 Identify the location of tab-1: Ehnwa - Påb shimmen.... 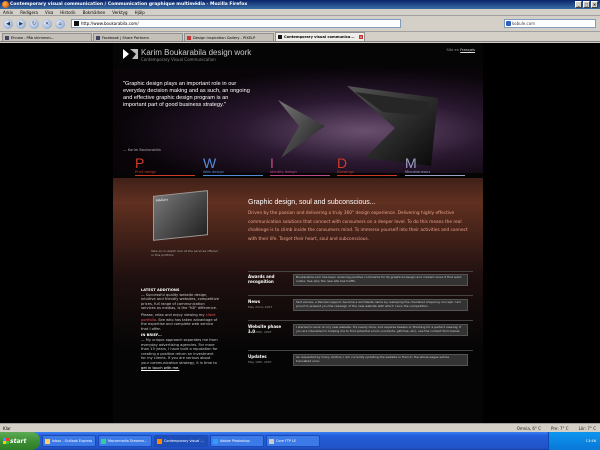
(47, 37).